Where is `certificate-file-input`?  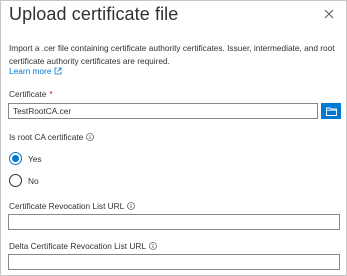
certificate-file-input is located at coordinates (163, 111).